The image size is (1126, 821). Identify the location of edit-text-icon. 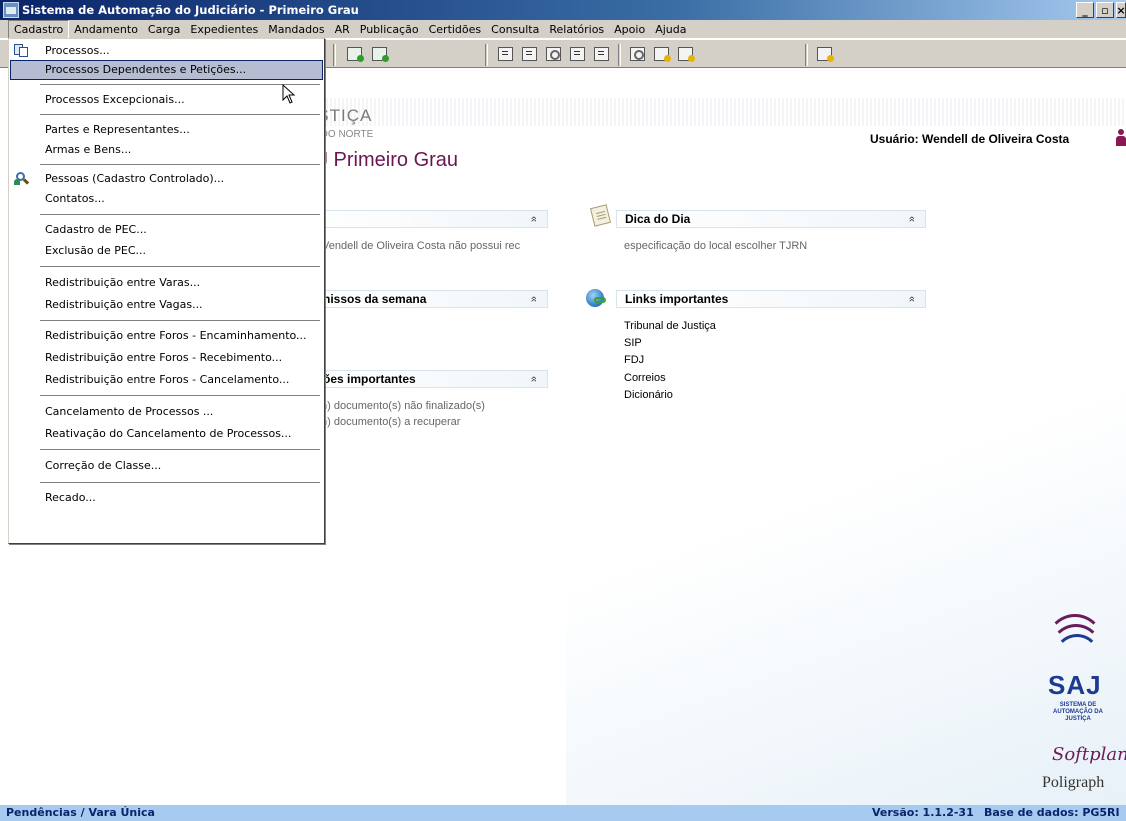
(577, 54).